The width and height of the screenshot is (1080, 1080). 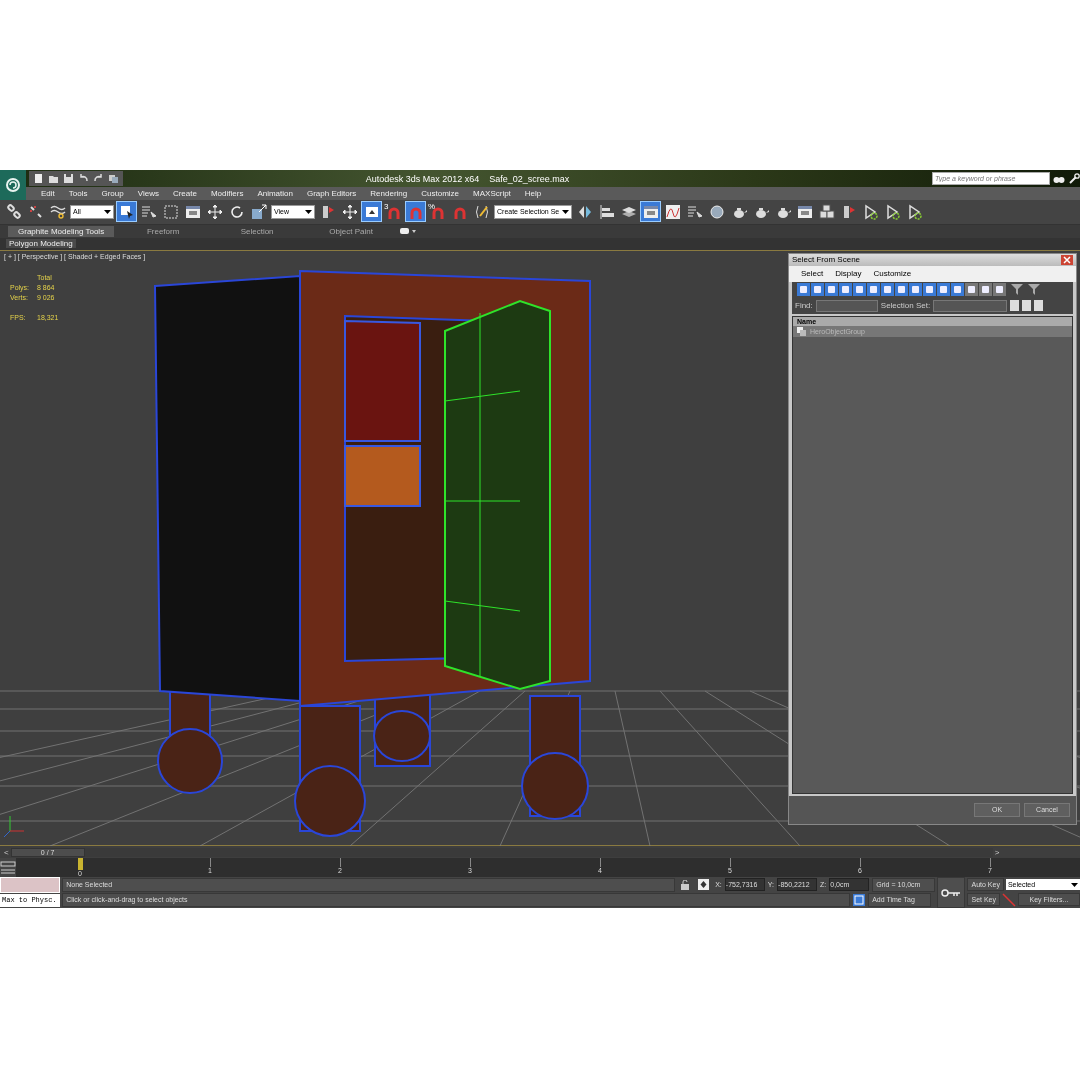 I want to click on align-icon, so click(x=606, y=211).